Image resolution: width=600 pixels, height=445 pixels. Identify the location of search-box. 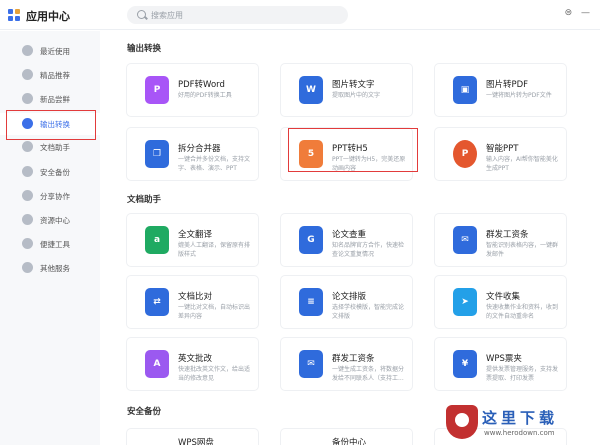
(237, 15).